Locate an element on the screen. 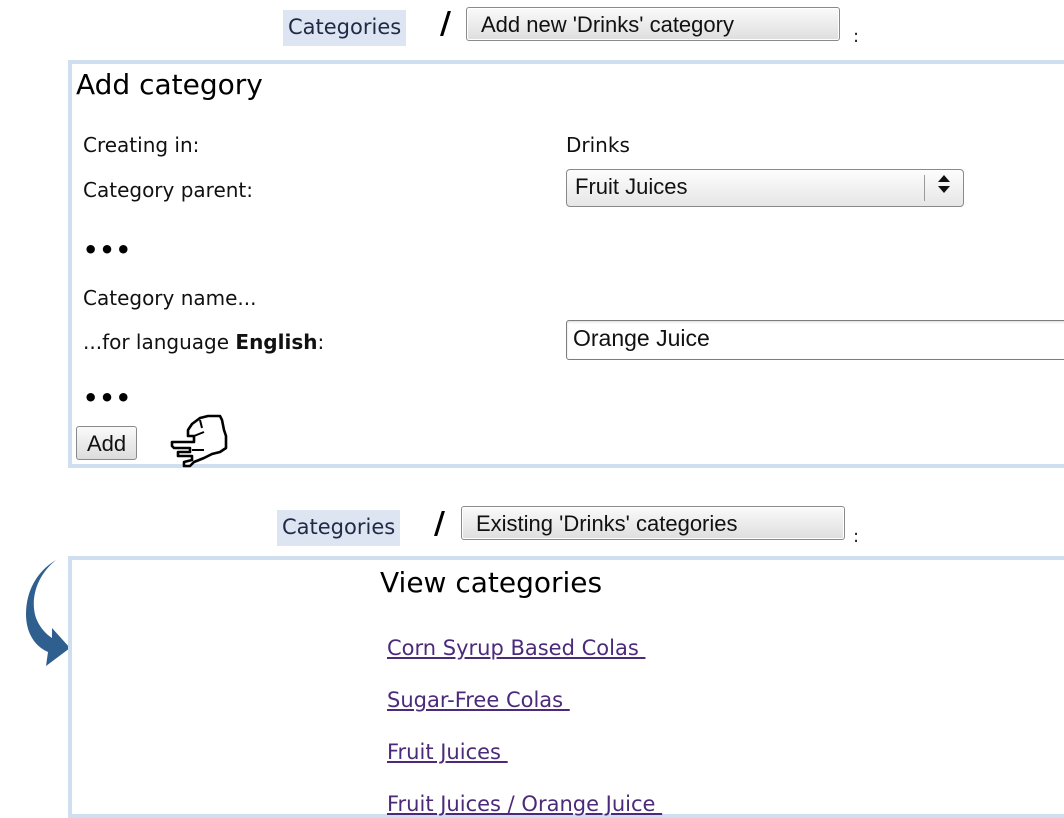 This screenshot has width=1064, height=818. category-parent-value: Fruit Juices is located at coordinates (631, 186).